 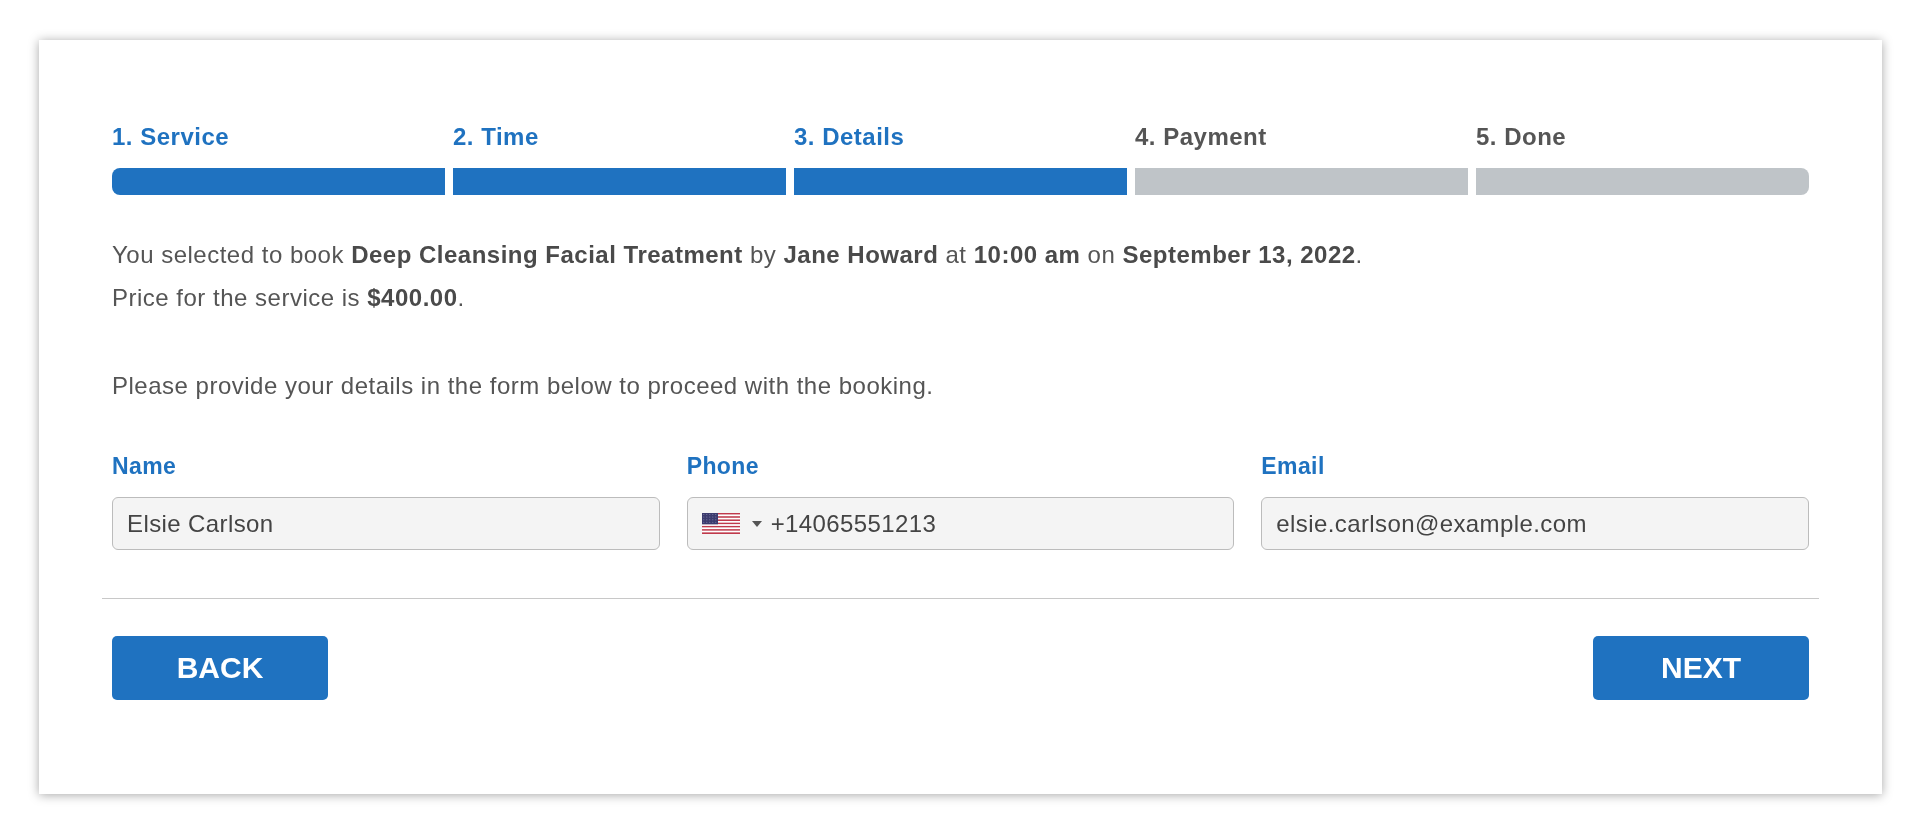 What do you see at coordinates (720, 523) in the screenshot?
I see `flag-icon` at bounding box center [720, 523].